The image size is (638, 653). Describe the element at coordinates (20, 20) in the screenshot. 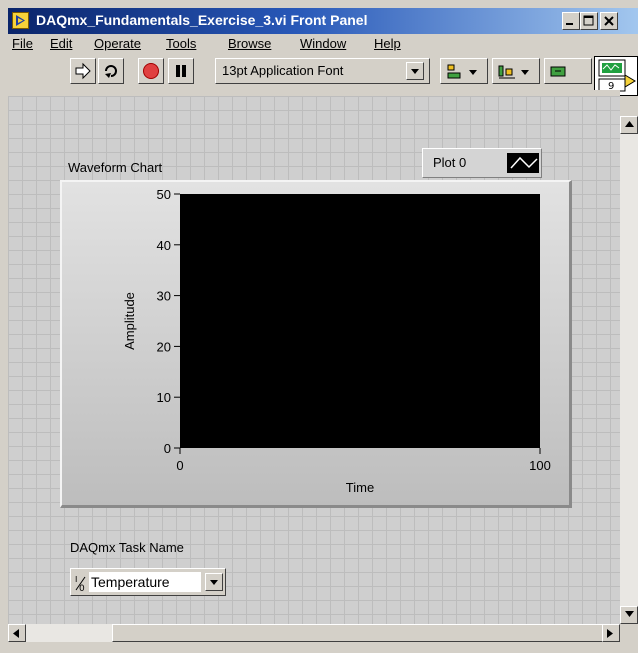

I see `labview-vi-icon` at that location.